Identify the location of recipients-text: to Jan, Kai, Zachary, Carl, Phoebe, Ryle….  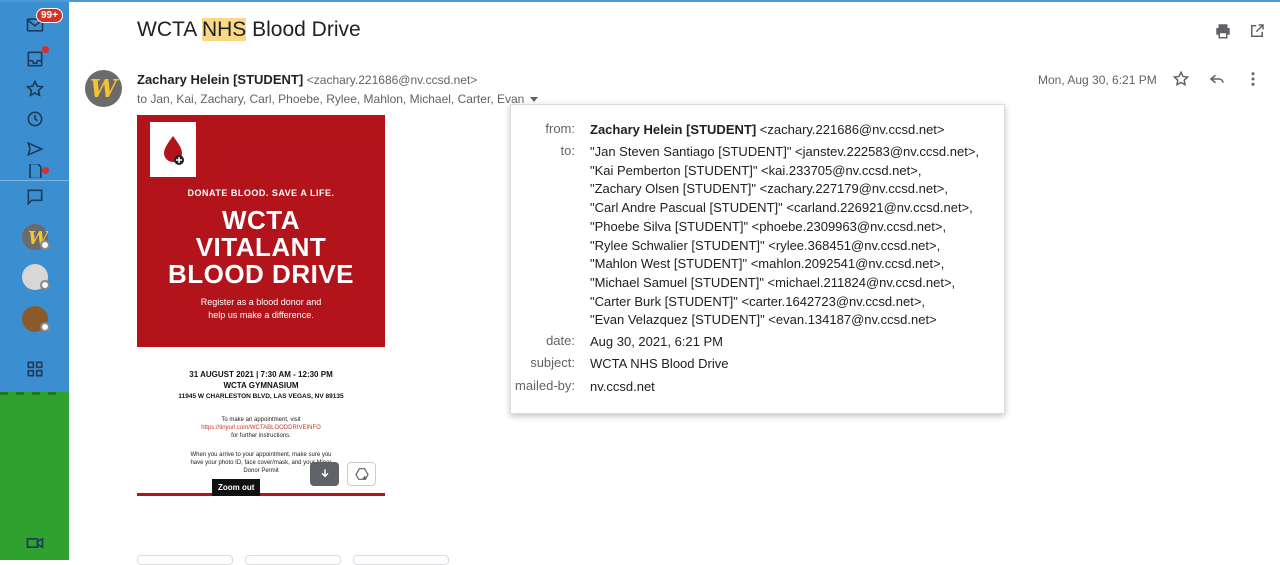
(331, 99).